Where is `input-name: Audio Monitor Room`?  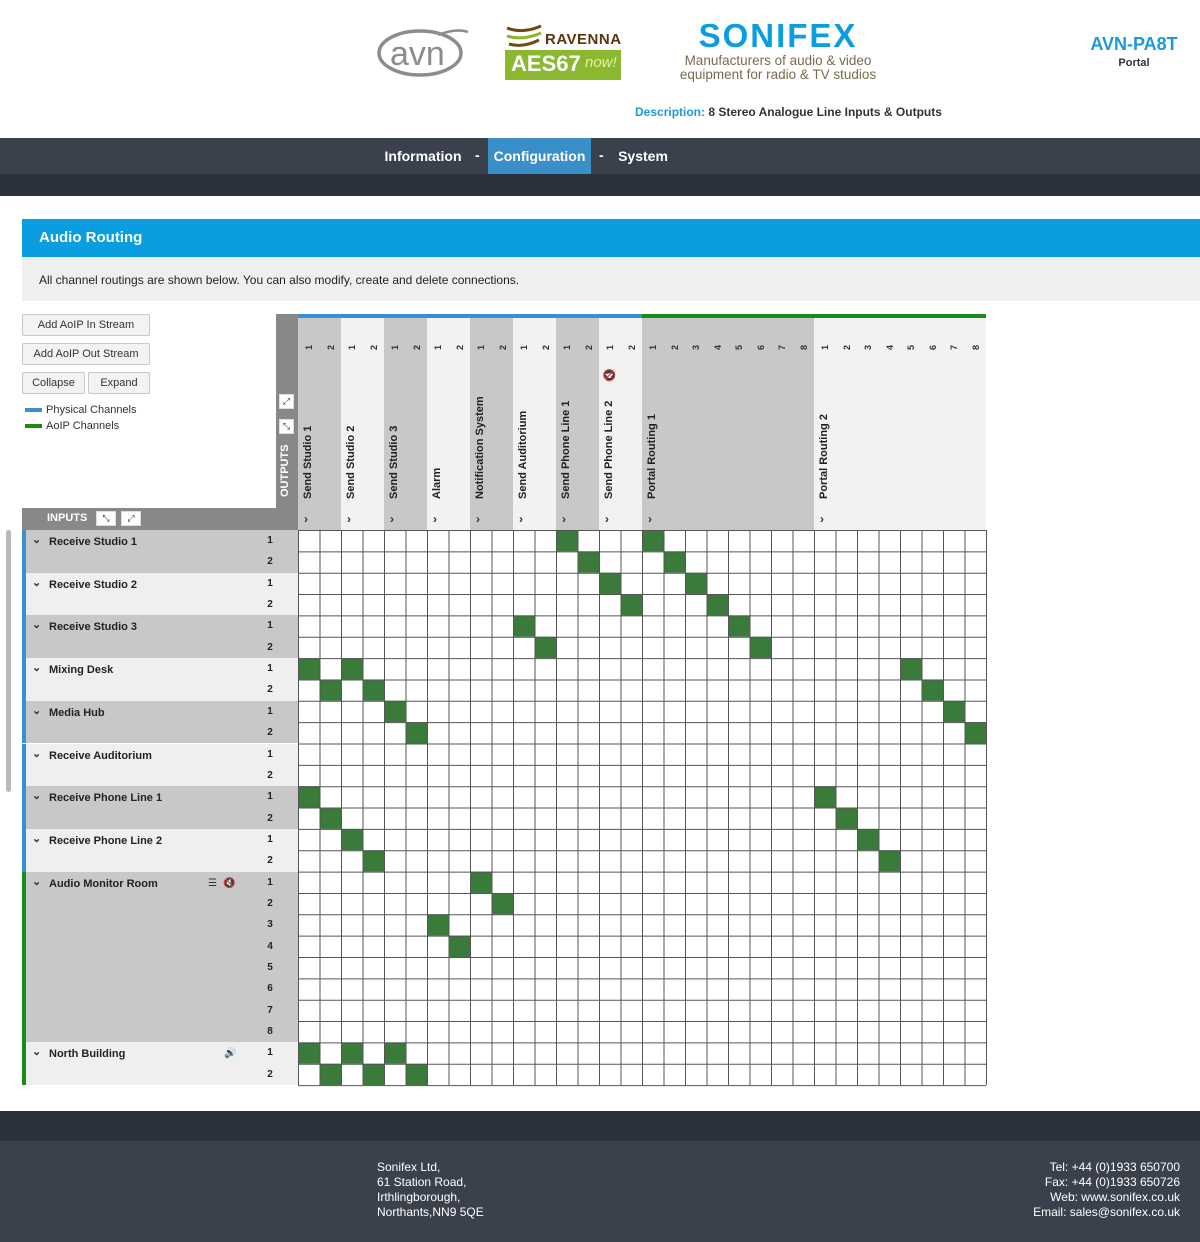
input-name: Audio Monitor Room is located at coordinates (103, 884).